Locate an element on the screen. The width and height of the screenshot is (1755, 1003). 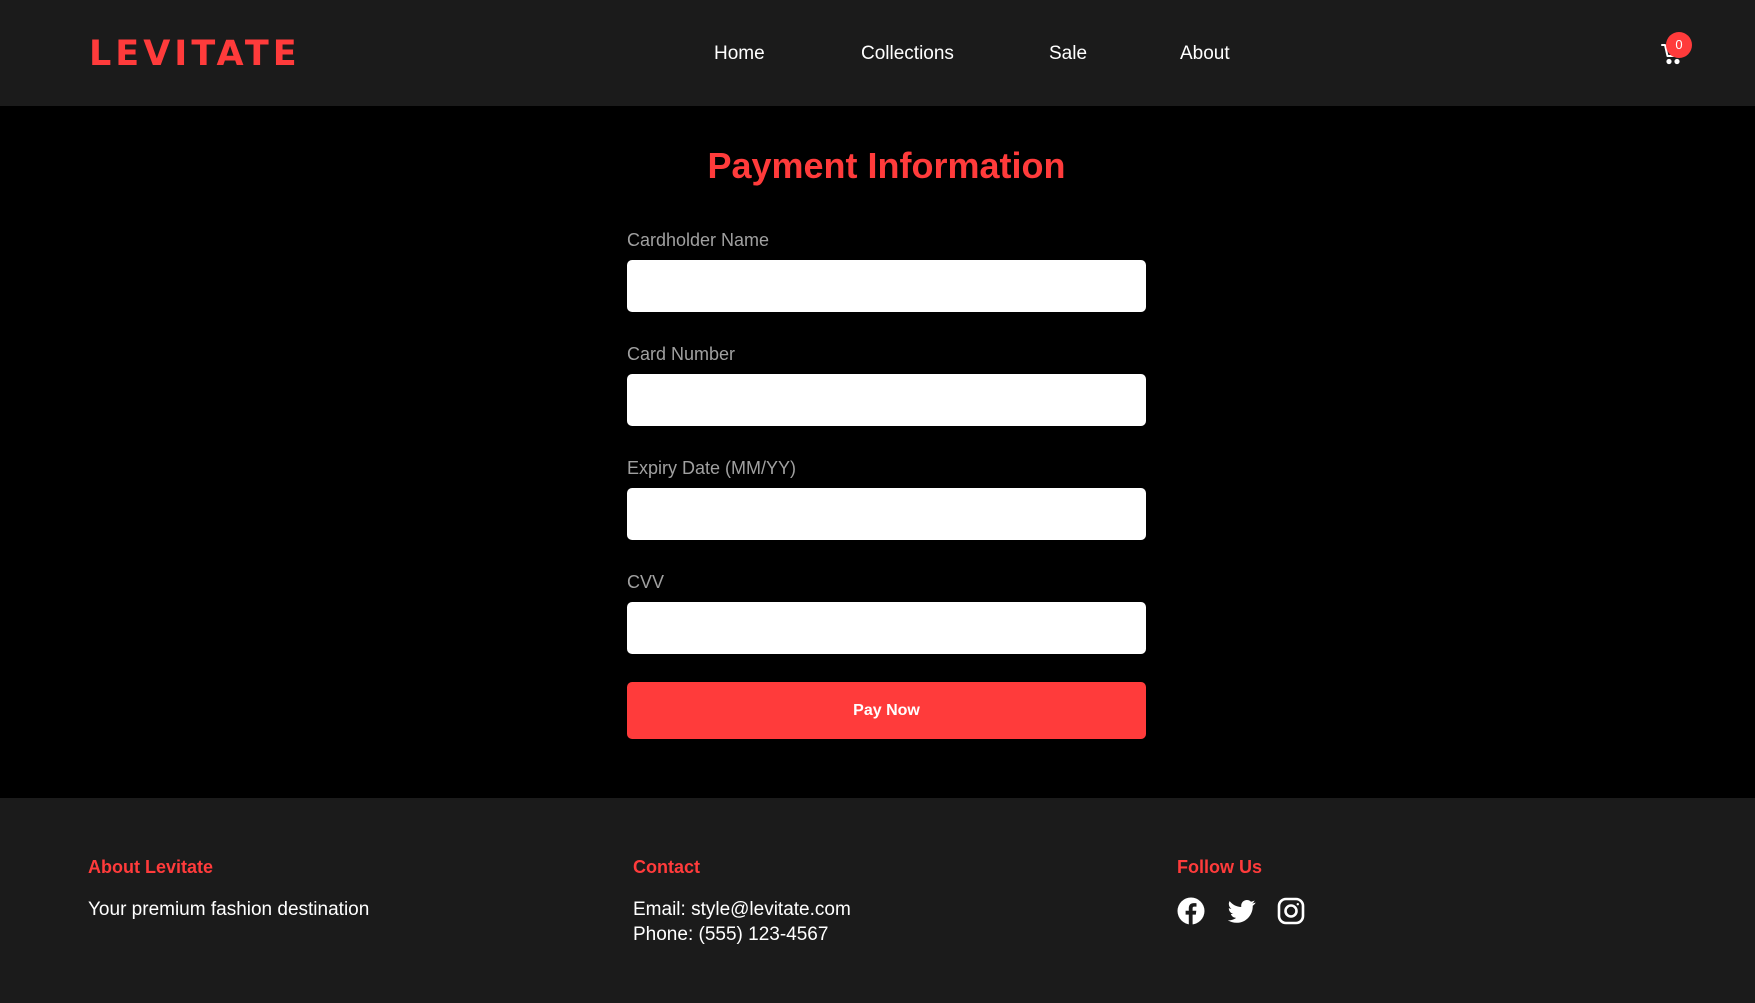
facebook-icon is located at coordinates (1191, 911).